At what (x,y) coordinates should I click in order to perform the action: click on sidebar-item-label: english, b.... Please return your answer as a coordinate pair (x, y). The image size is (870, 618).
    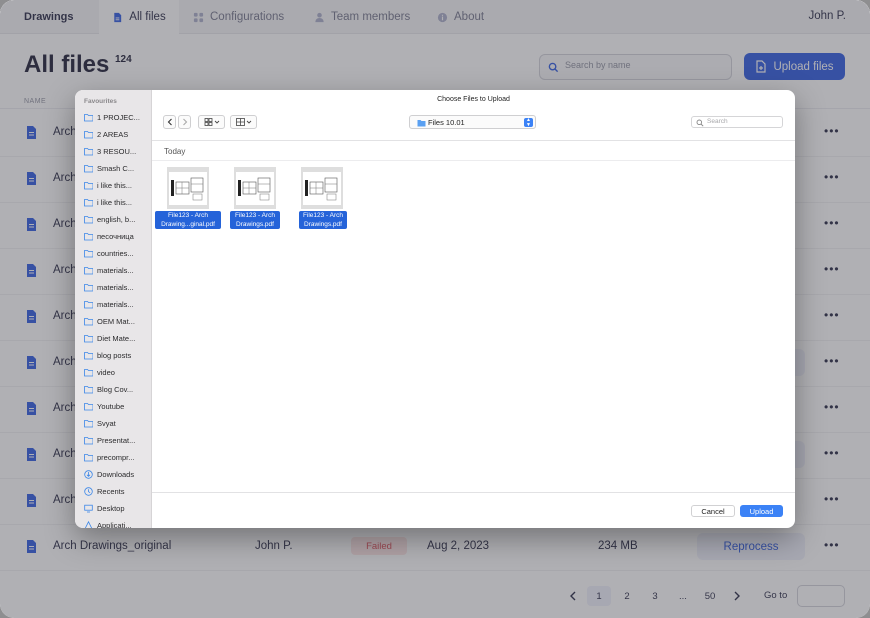
    Looking at the image, I should click on (116, 219).